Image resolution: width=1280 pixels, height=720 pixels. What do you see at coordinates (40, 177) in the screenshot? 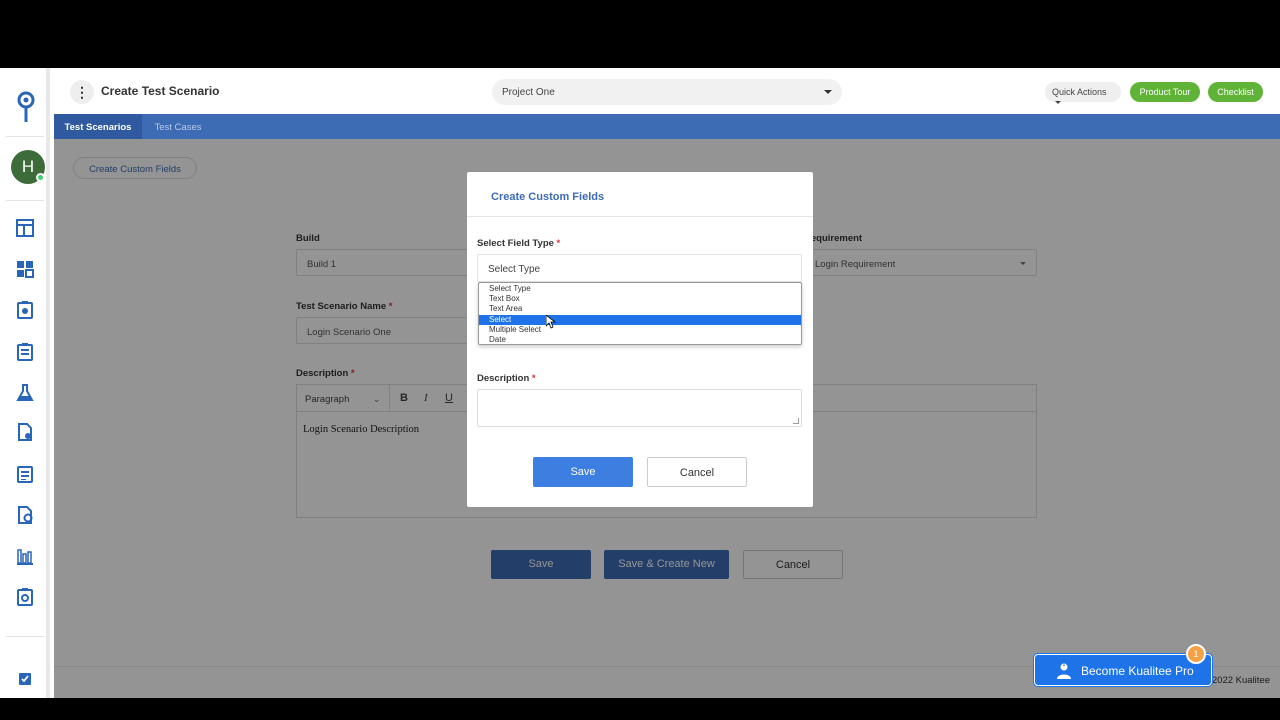
I see `online-status-dot` at bounding box center [40, 177].